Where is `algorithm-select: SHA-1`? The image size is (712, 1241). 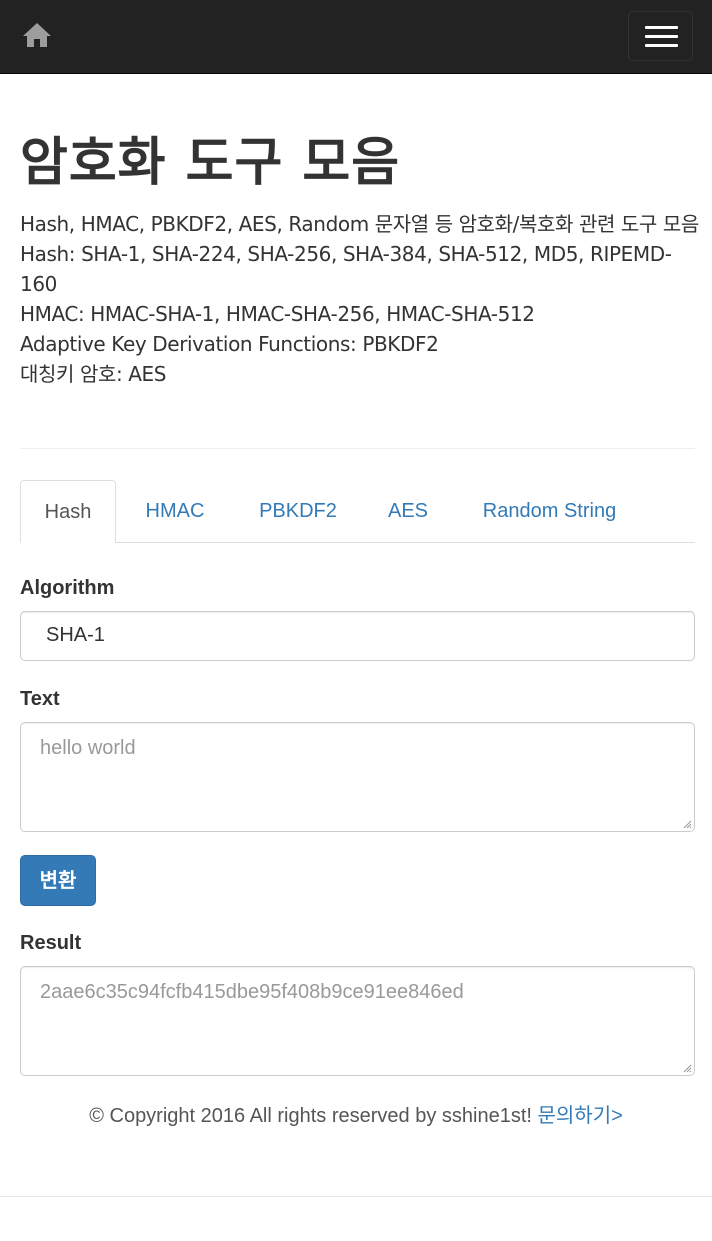
algorithm-select: SHA-1 is located at coordinates (357, 636).